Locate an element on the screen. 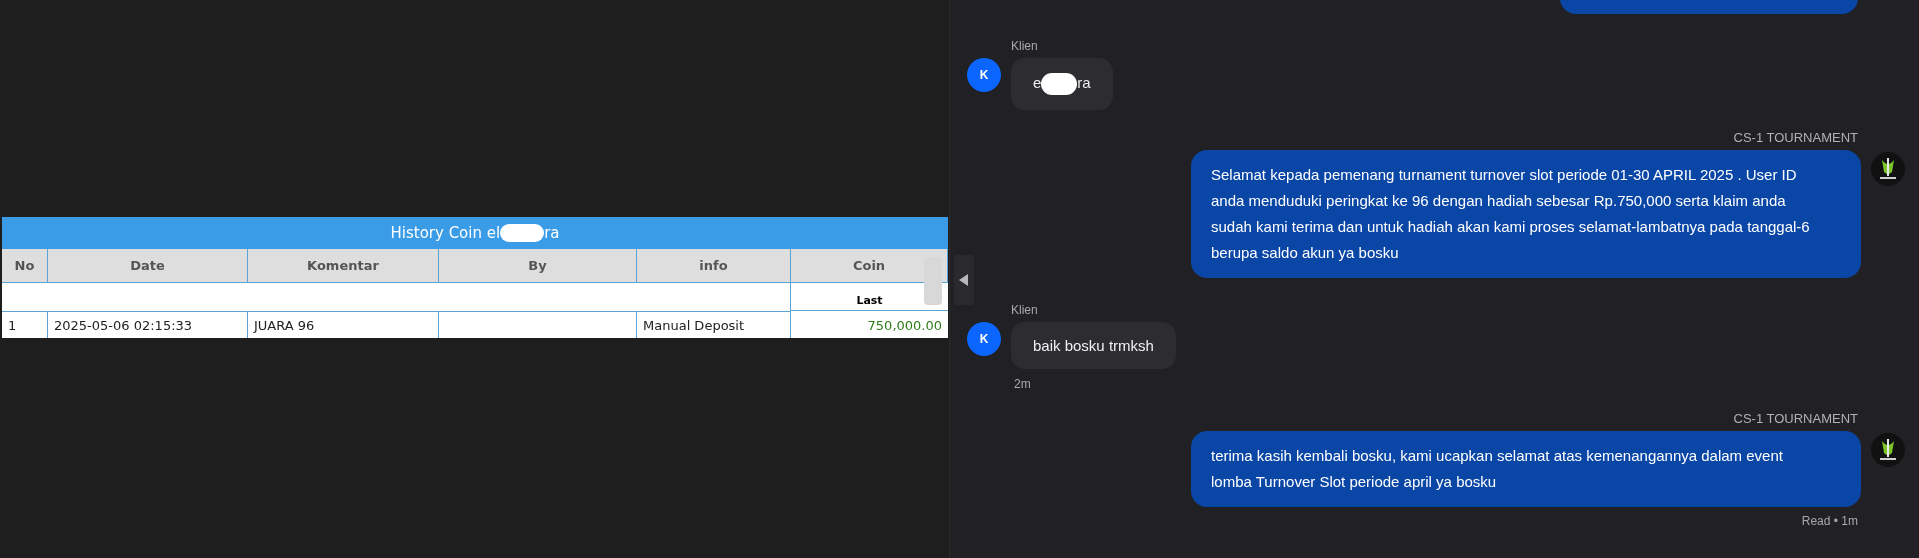  column-header: Coin is located at coordinates (869, 266).